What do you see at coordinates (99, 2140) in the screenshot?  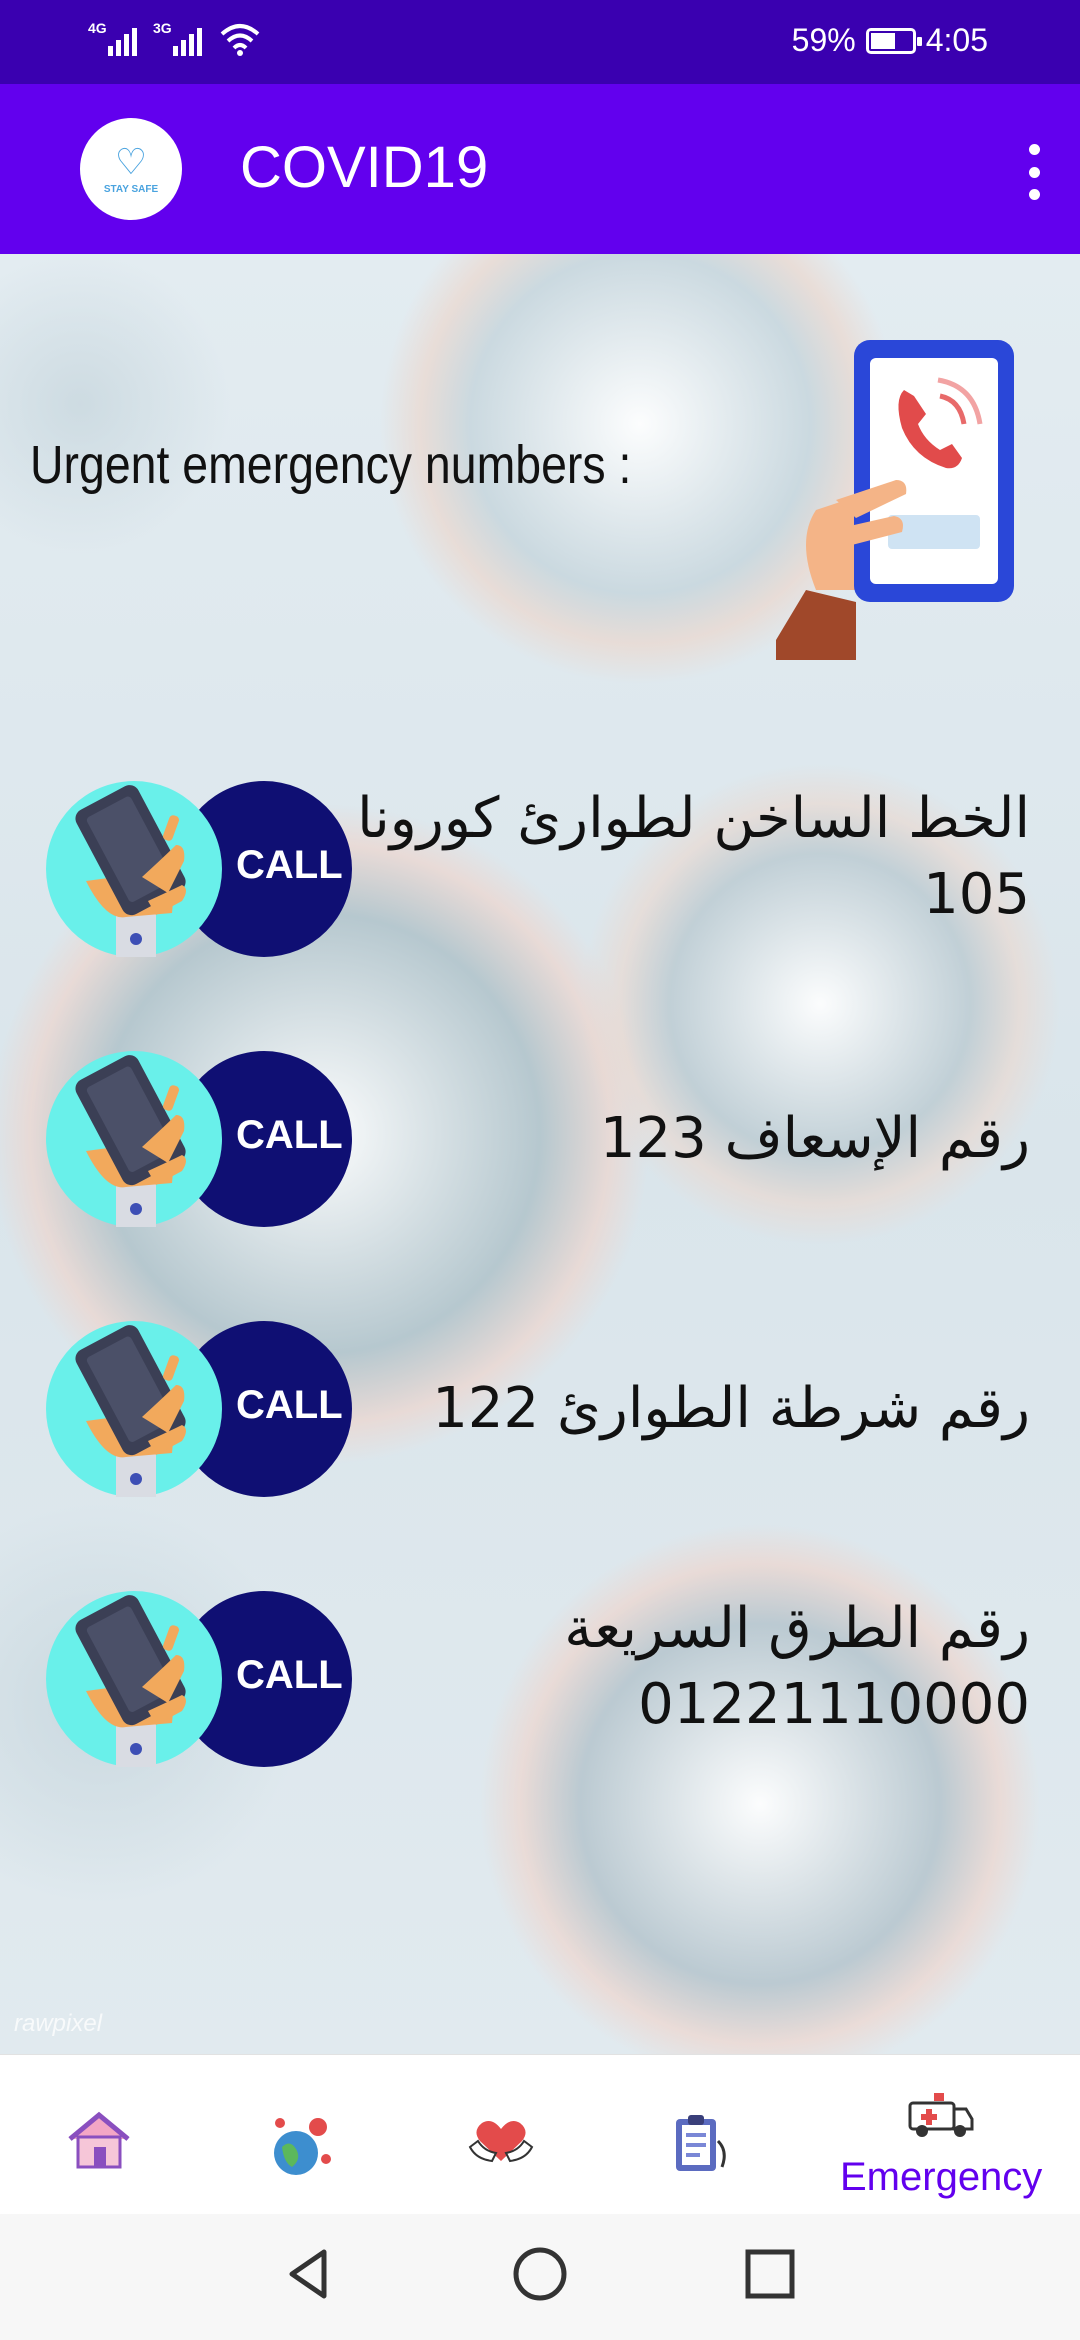 I see `home-icon` at bounding box center [99, 2140].